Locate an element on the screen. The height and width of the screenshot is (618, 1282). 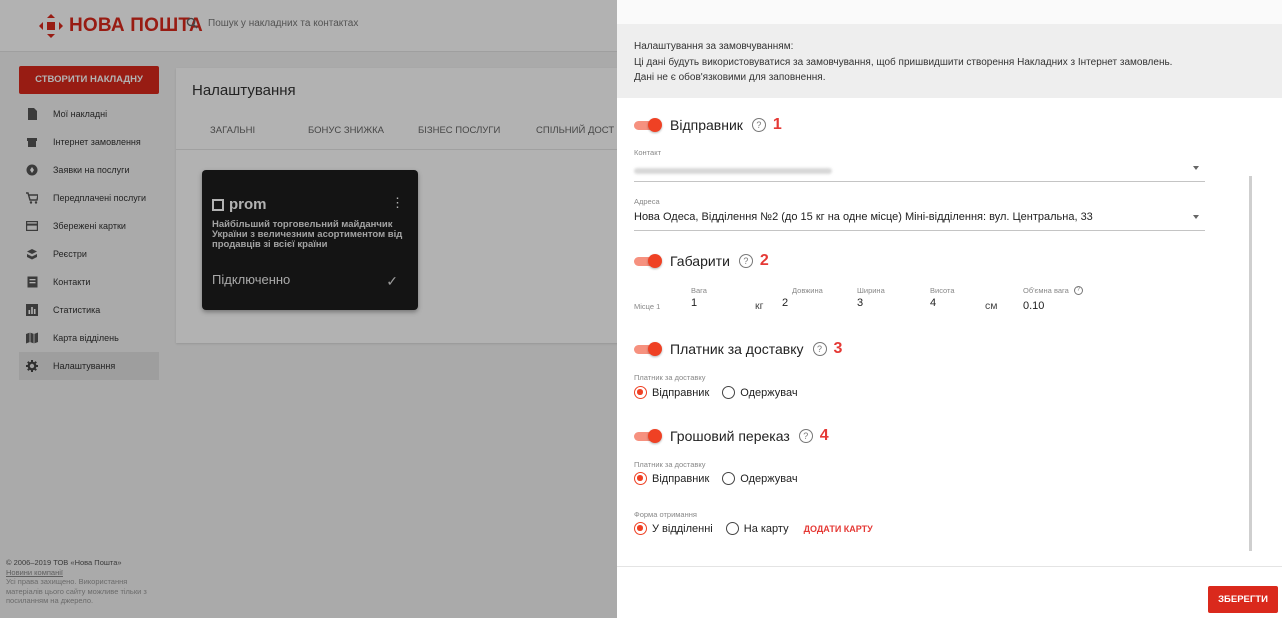
volume-weight-label: Об'ємна вага ? is located at coordinates (1053, 290).